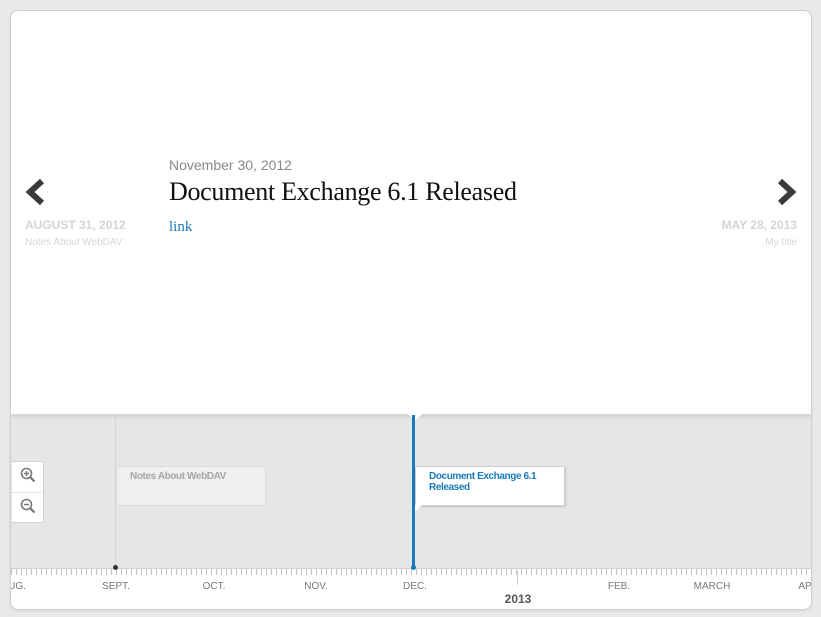  I want to click on next-slide-title: My title, so click(781, 242).